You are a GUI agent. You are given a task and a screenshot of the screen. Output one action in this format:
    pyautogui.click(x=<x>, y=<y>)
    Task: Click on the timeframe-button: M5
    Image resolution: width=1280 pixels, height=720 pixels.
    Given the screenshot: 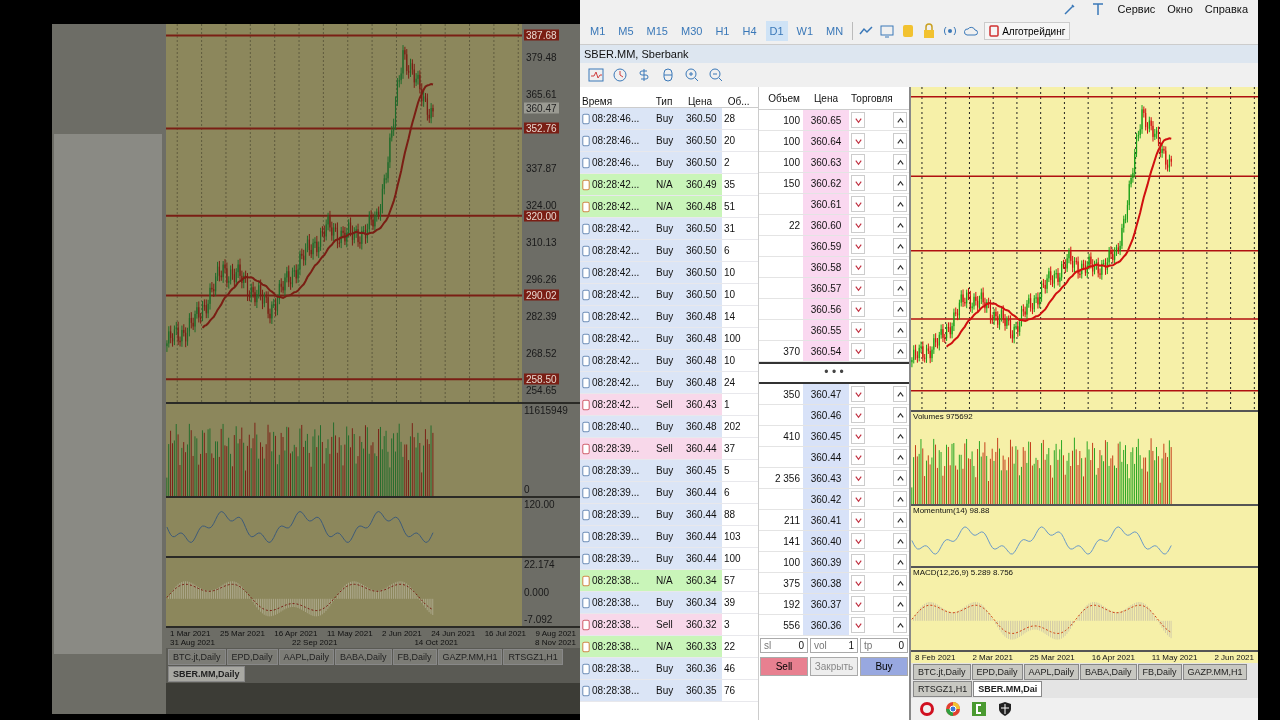 What is the action you would take?
    pyautogui.click(x=626, y=31)
    